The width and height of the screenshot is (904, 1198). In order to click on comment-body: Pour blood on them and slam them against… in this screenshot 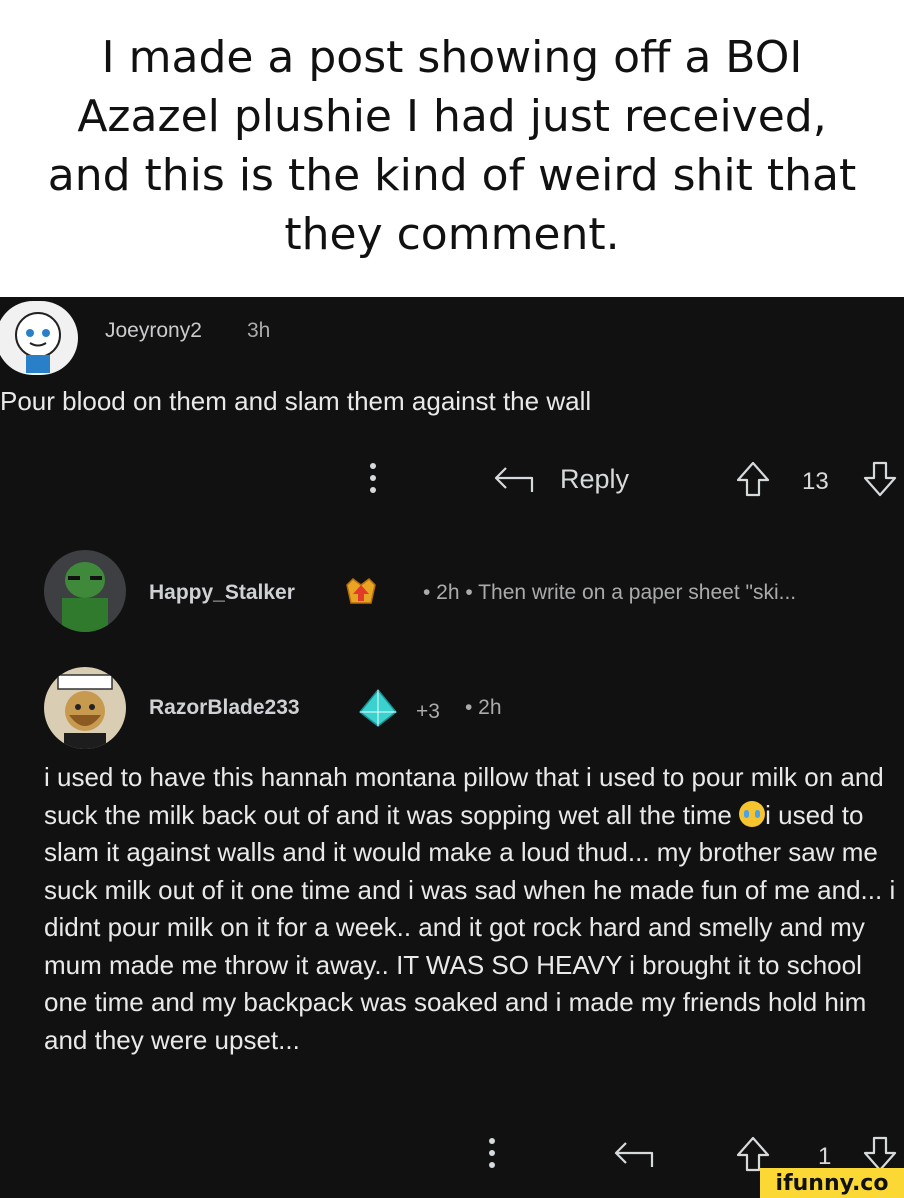, I will do `click(296, 401)`.